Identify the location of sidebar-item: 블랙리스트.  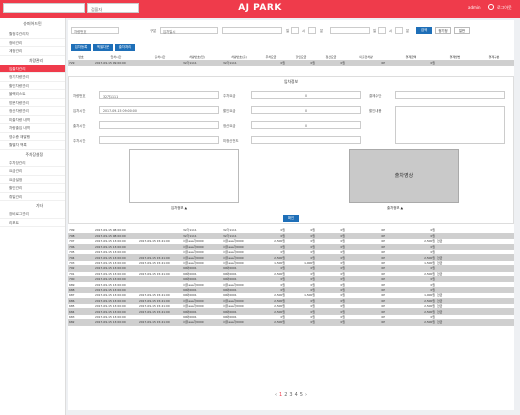
(32, 94).